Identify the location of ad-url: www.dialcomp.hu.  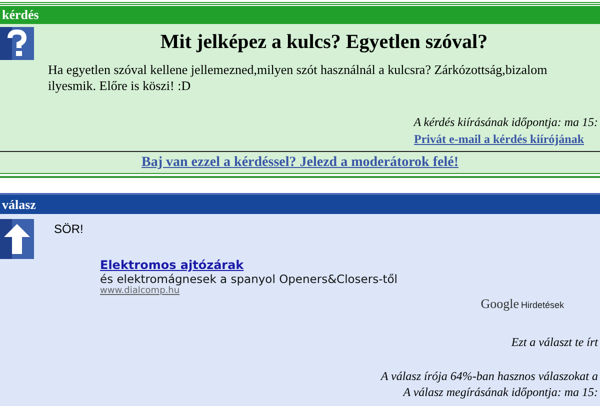
(140, 291).